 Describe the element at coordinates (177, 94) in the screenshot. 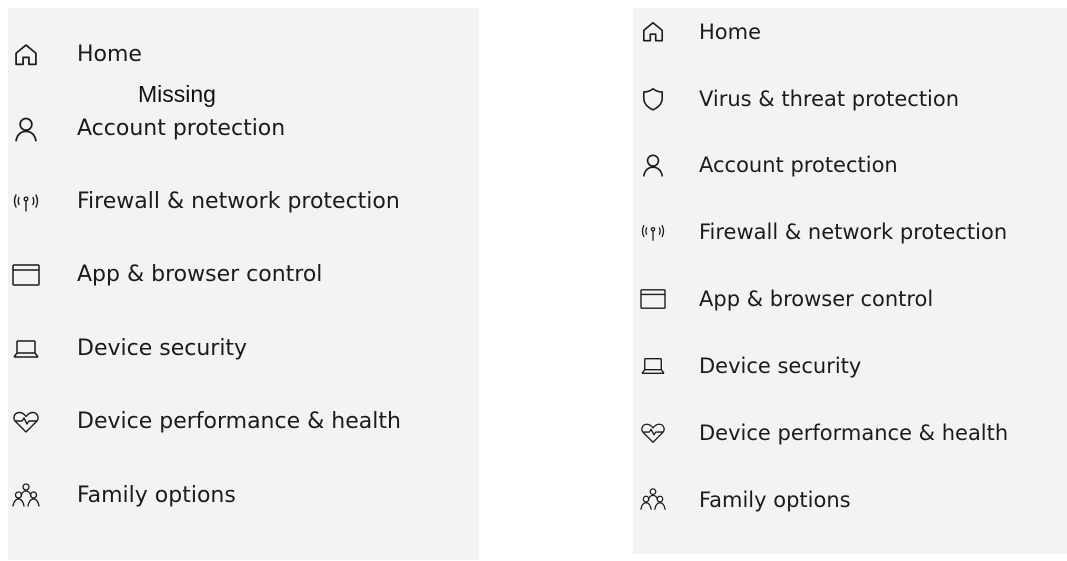

I see `missing-annotation: Missing` at that location.